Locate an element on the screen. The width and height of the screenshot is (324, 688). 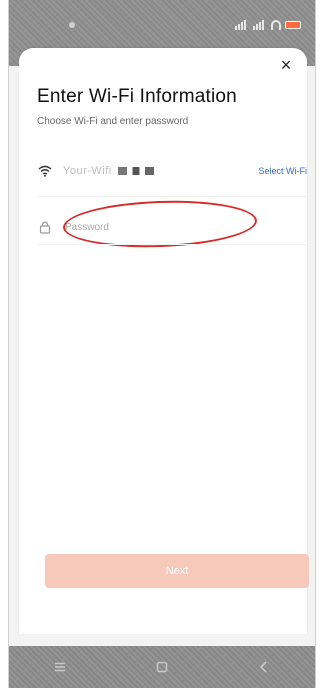
wifi-status-icon is located at coordinates (276, 25).